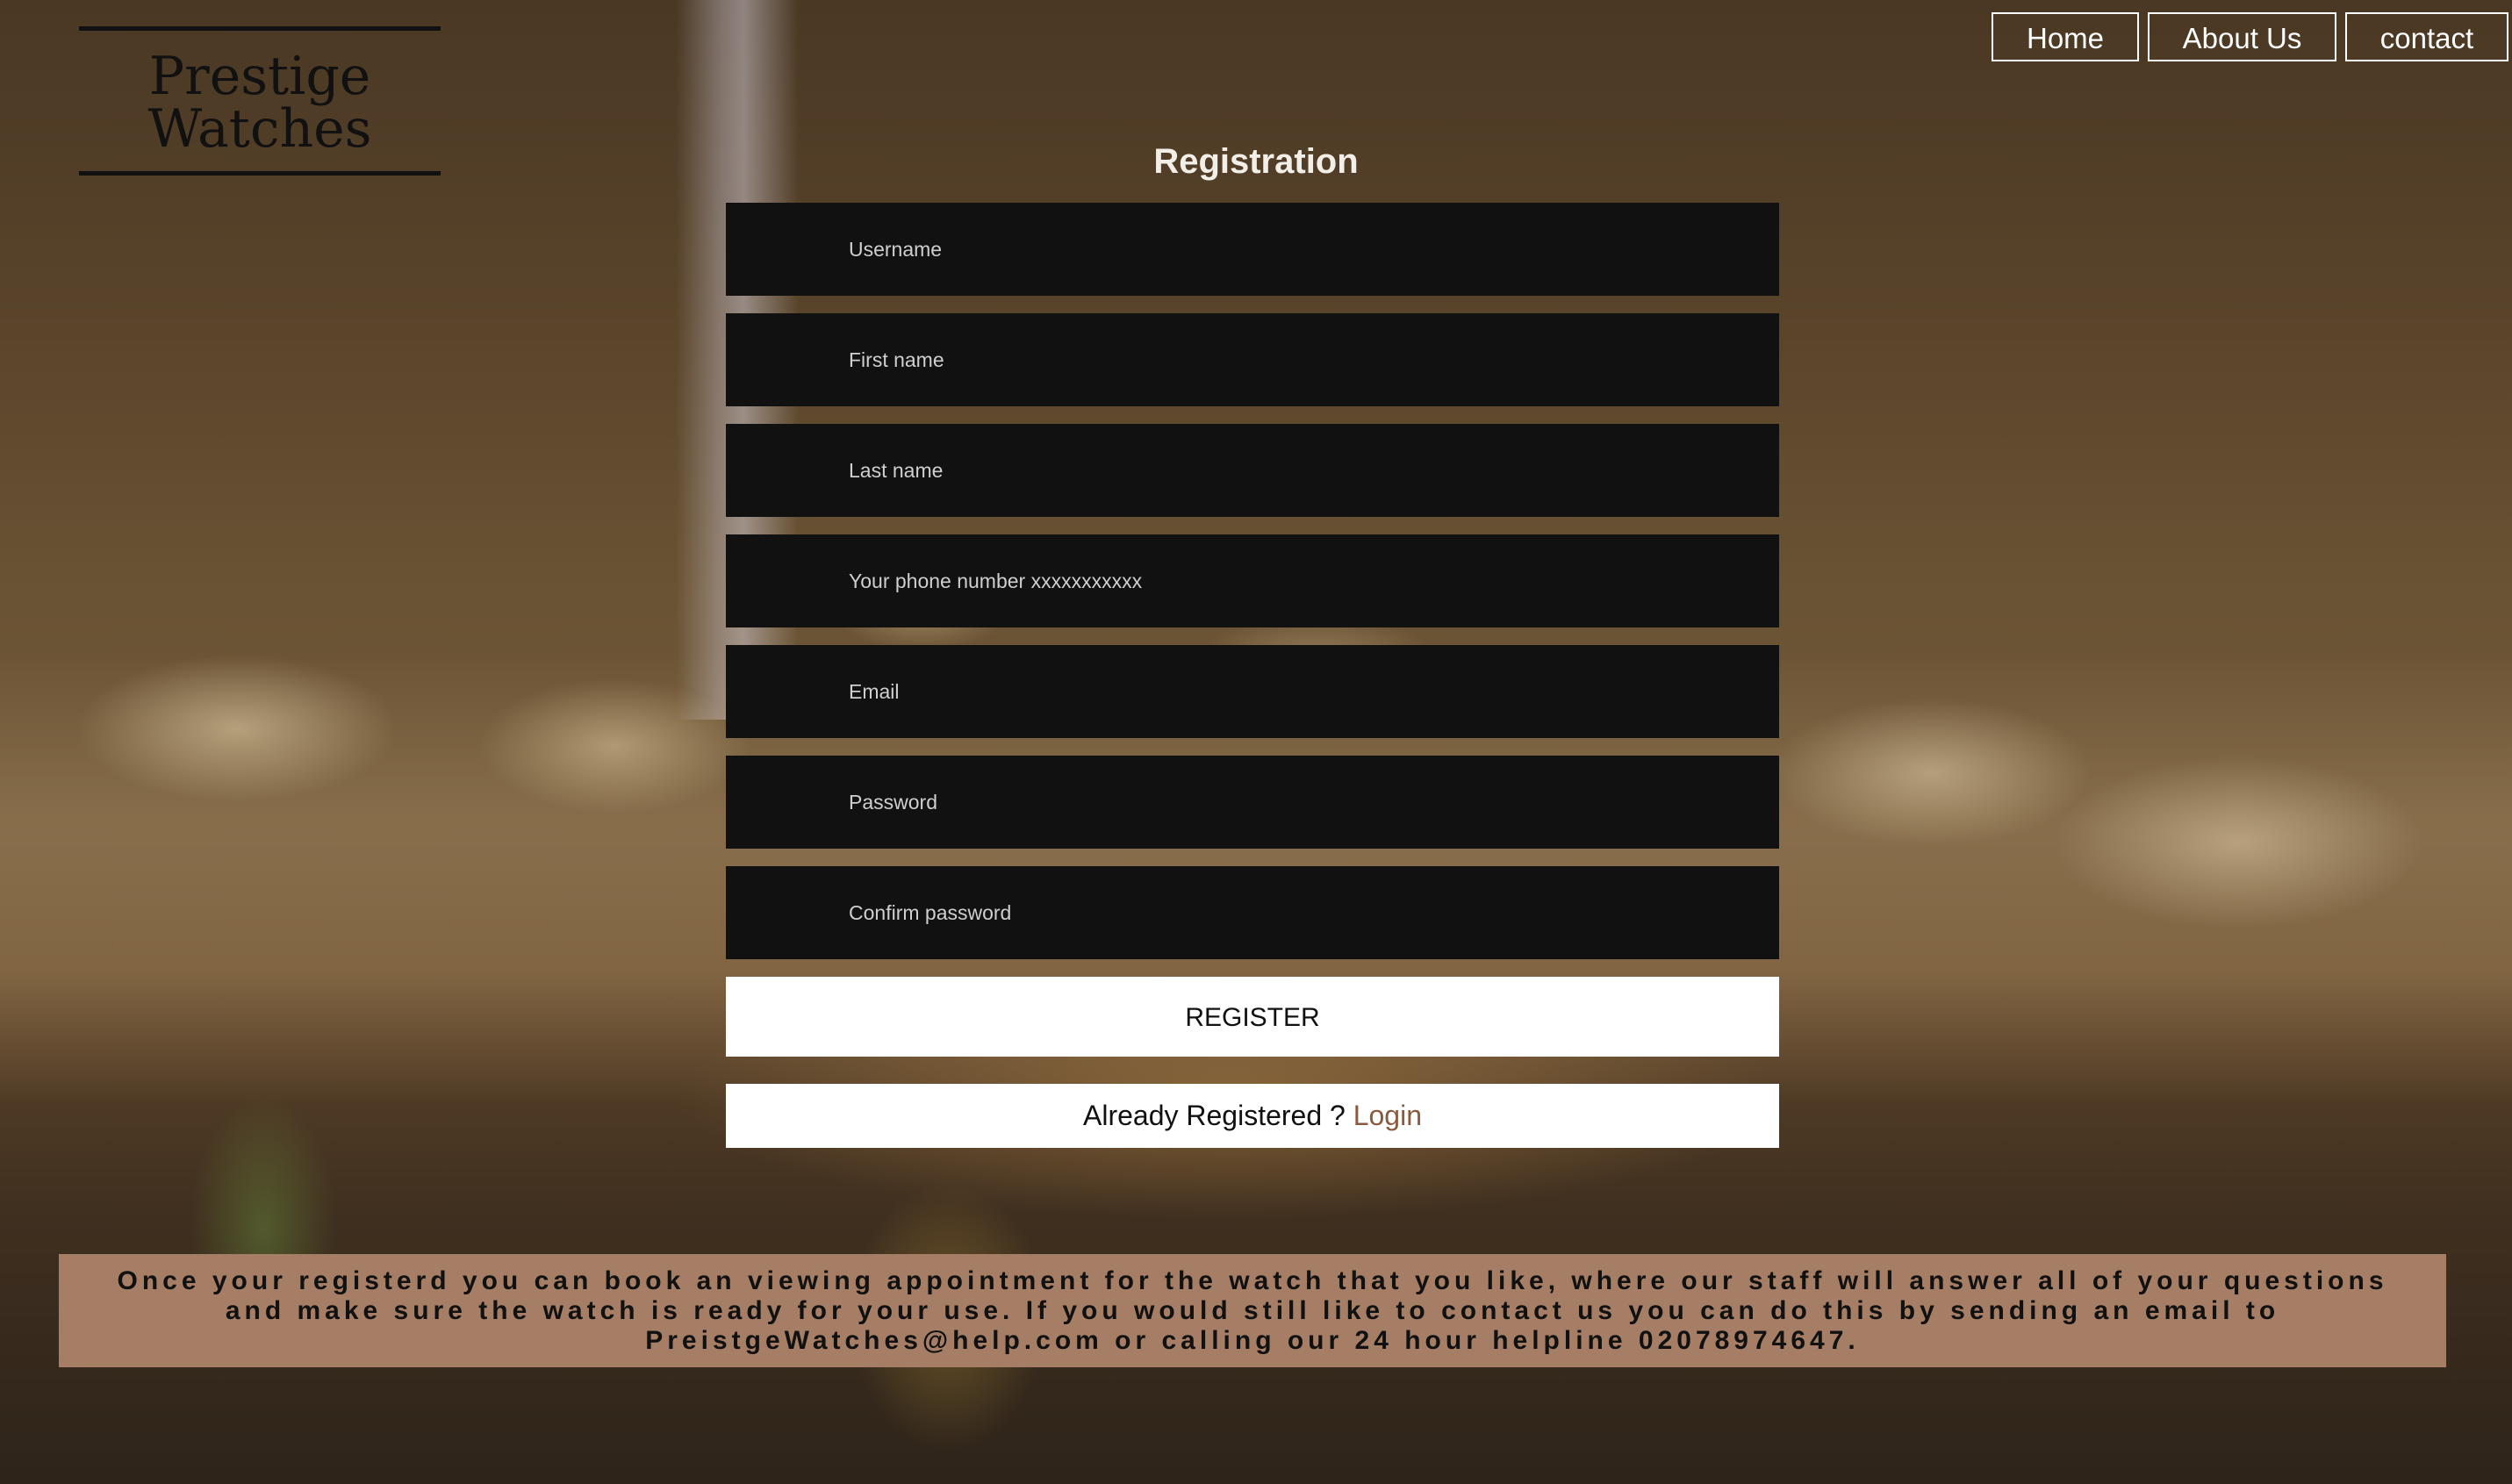  What do you see at coordinates (2066, 36) in the screenshot?
I see `nav-home-link: Home` at bounding box center [2066, 36].